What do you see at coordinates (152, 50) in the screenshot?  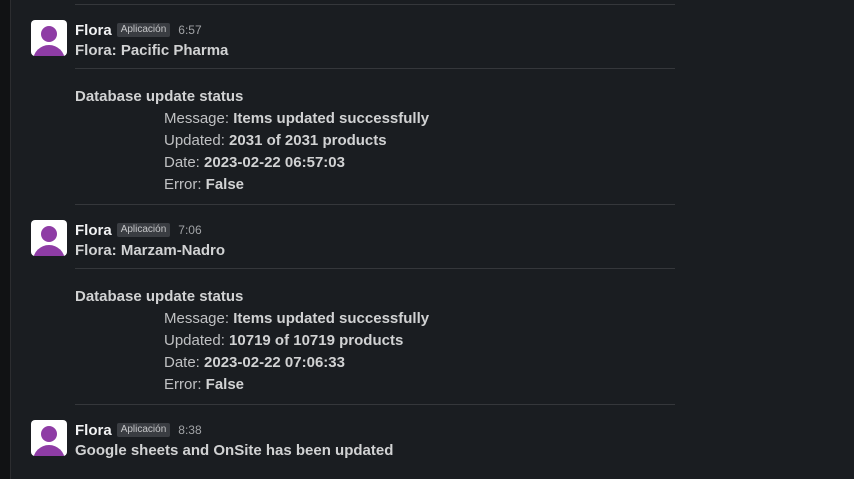 I see `message-text: Flora: Pacific Pharma` at bounding box center [152, 50].